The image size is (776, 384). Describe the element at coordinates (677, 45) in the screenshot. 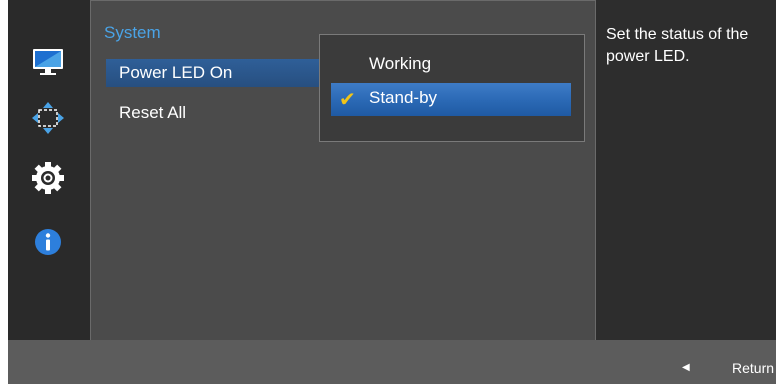

I see `help-text: Set the status of the power LED.` at that location.